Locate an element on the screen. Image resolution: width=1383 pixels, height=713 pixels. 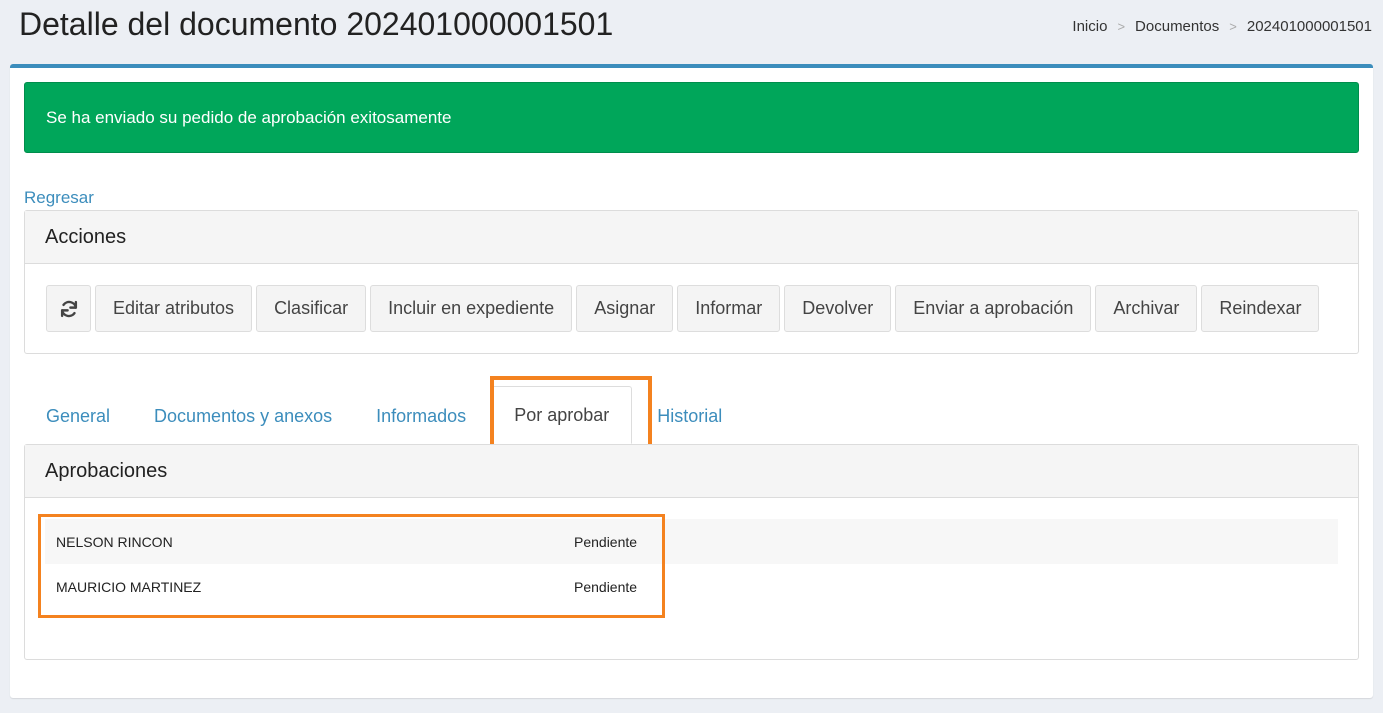
tab-pending-approval: Por aprobar is located at coordinates (562, 415).